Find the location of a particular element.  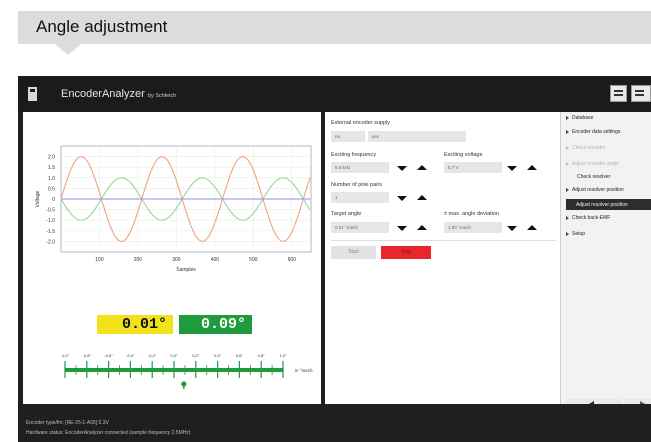

freq-up-button is located at coordinates (422, 167).